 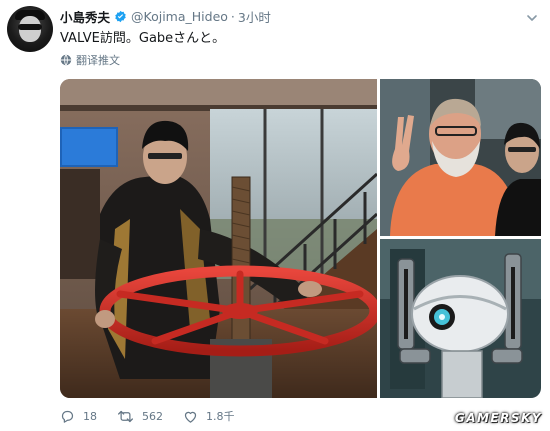 I want to click on verified-badge-icon, so click(x=120, y=16).